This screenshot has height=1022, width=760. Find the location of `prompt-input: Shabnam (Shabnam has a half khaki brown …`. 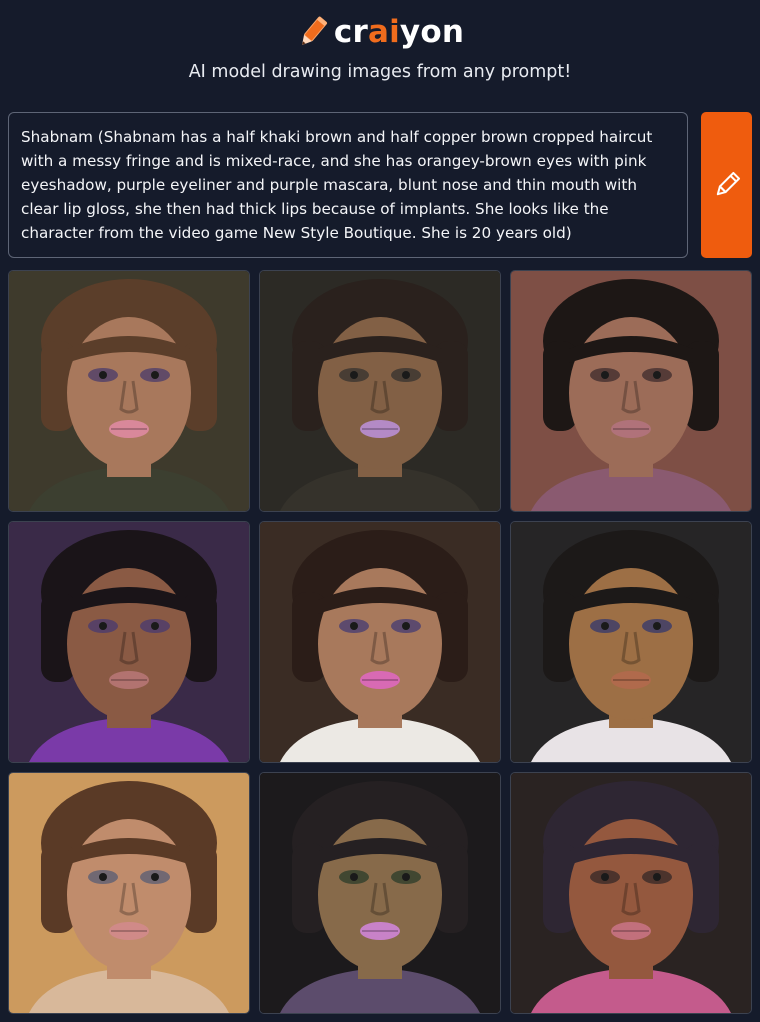

prompt-input: Shabnam (Shabnam has a half khaki brown … is located at coordinates (348, 185).